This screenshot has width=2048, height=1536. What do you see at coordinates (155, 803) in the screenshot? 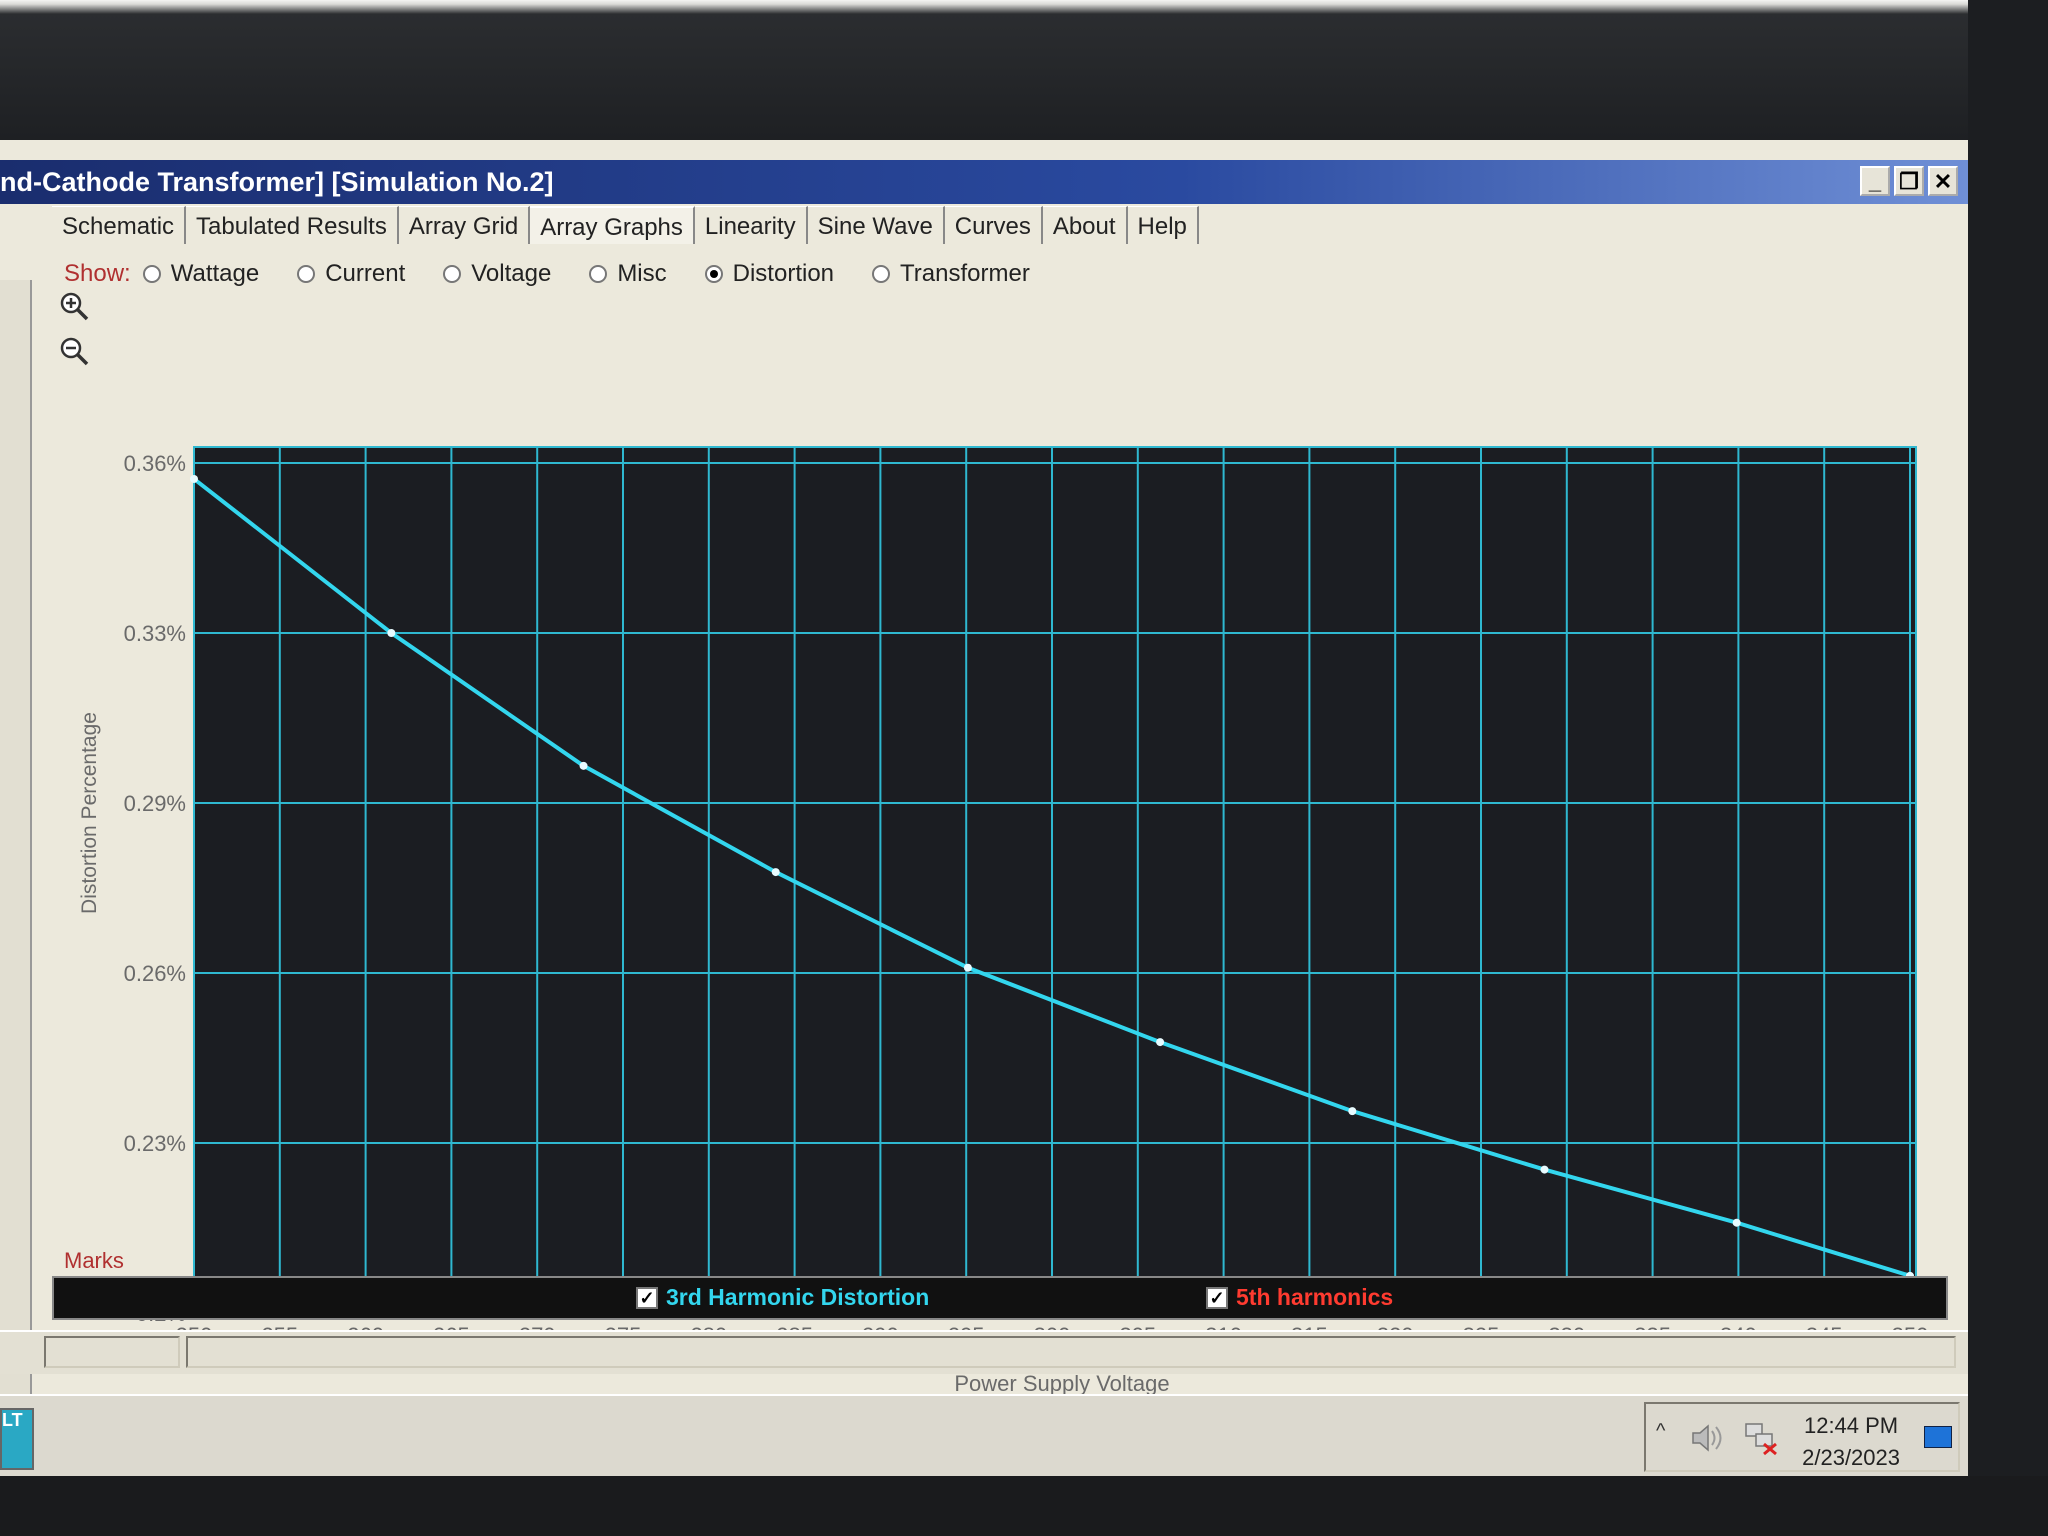
I see `y-tick-label: 0.29%` at bounding box center [155, 803].